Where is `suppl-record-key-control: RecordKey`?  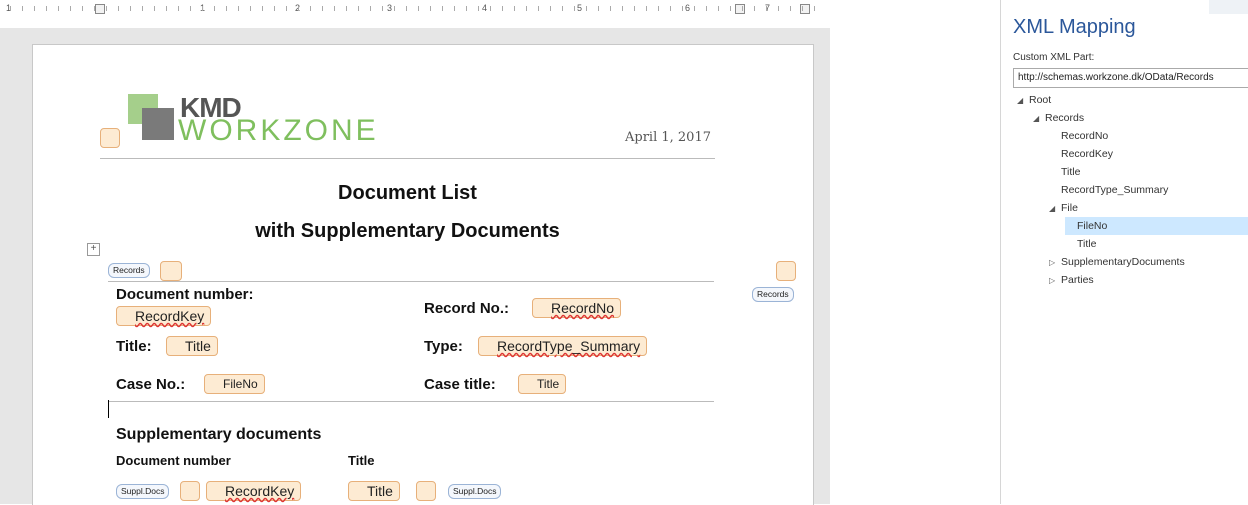
suppl-record-key-control: RecordKey is located at coordinates (254, 491).